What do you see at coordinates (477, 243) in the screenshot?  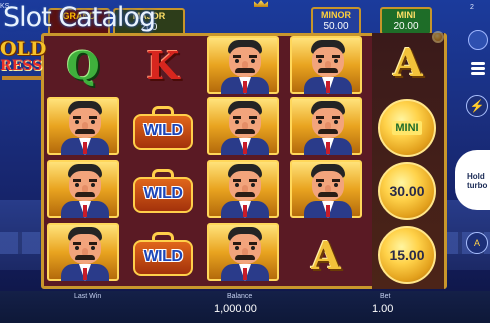 I see `autoplay-icon: A` at bounding box center [477, 243].